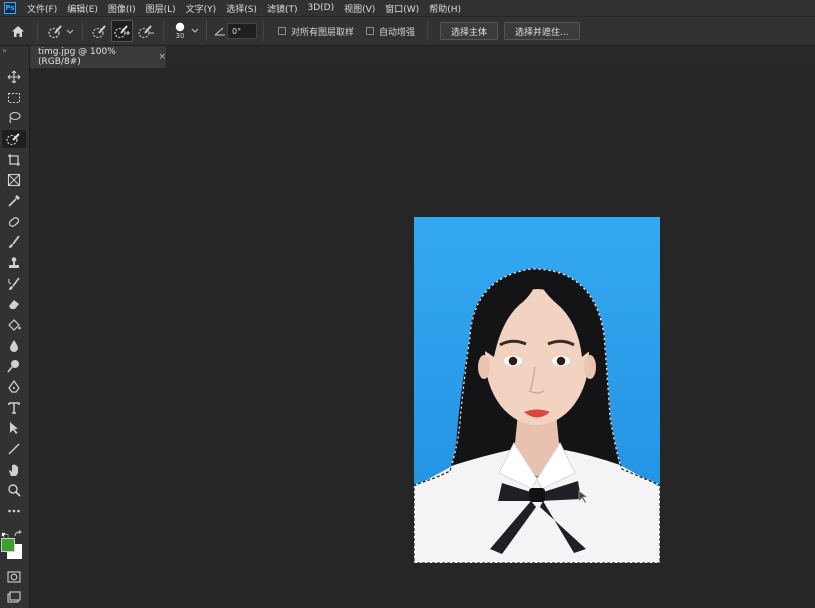 The height and width of the screenshot is (608, 815). I want to click on subtract-from-selection-icon, so click(146, 31).